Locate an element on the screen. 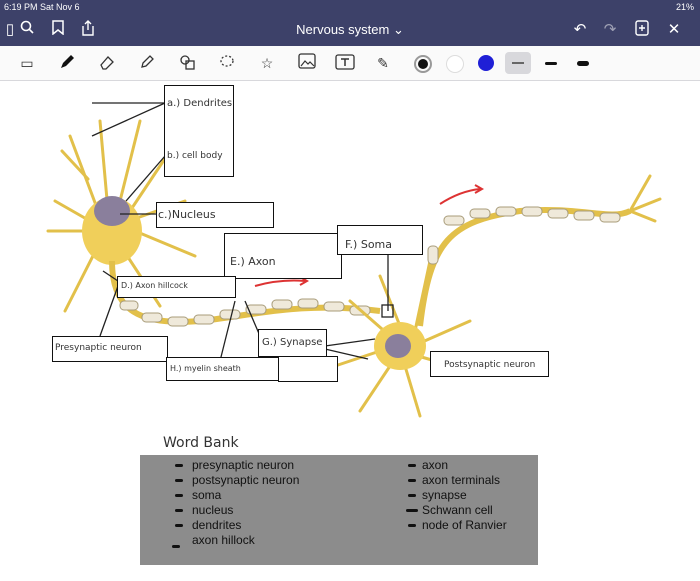 The height and width of the screenshot is (581, 700). undo-icon: ↶ is located at coordinates (580, 30).